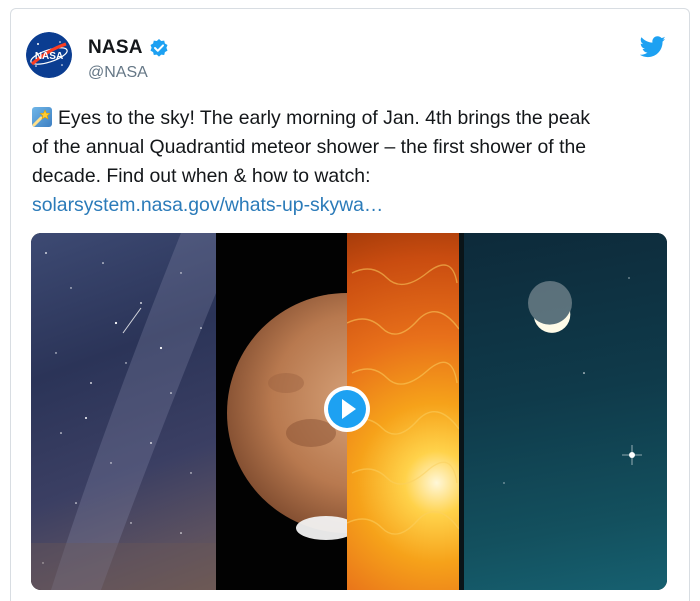  Describe the element at coordinates (201, 176) in the screenshot. I see `tweet-text-line-3: decade. Find out when & how to watch:` at that location.